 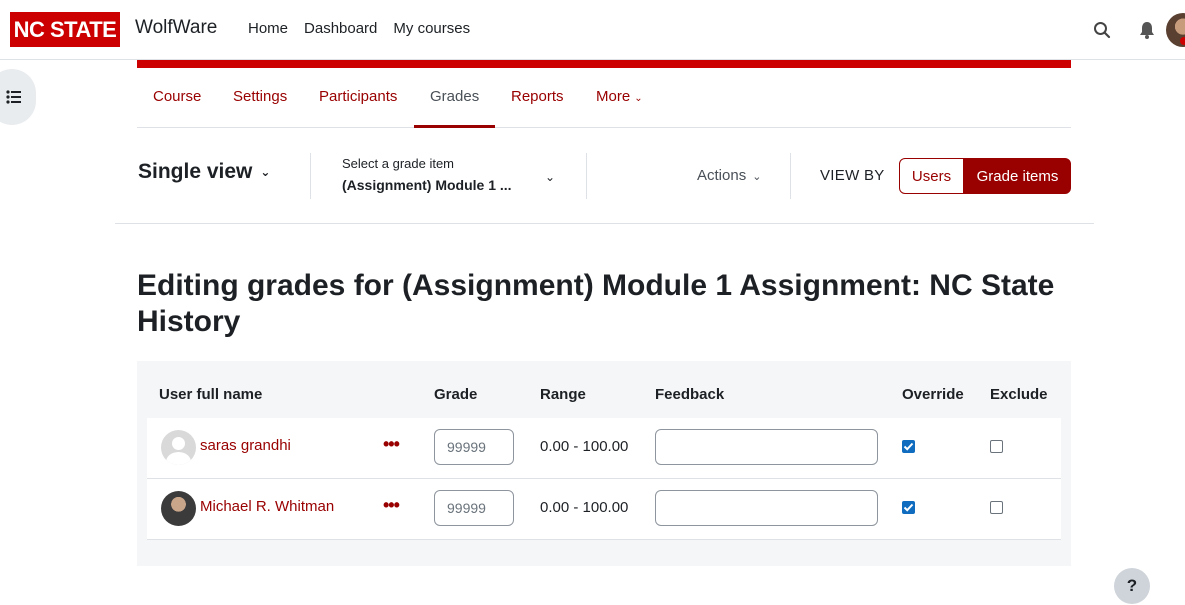 I want to click on nav-home-link: Home, so click(x=268, y=28).